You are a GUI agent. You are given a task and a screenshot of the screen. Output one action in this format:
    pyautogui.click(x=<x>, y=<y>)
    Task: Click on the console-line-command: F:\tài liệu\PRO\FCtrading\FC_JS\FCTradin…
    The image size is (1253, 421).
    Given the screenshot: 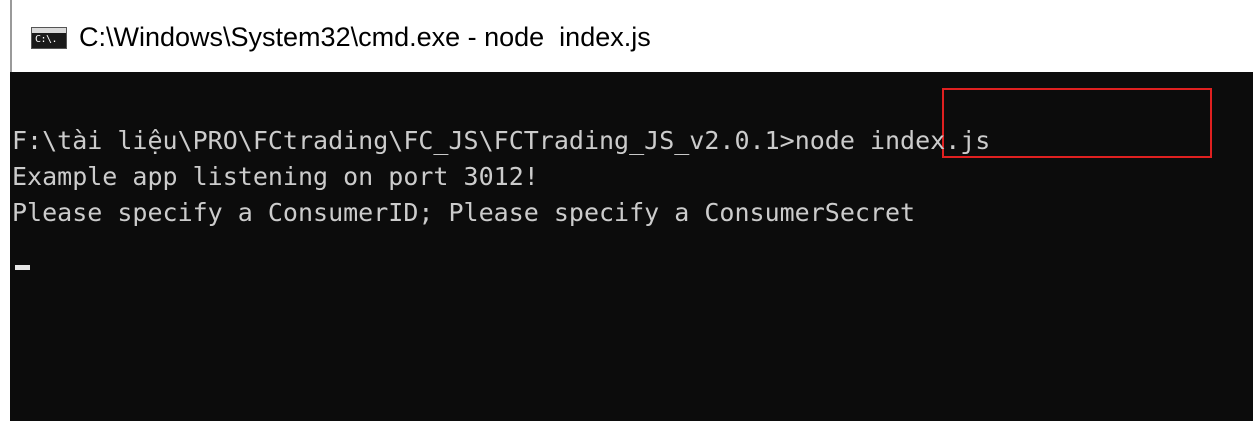 What is the action you would take?
    pyautogui.click(x=501, y=141)
    